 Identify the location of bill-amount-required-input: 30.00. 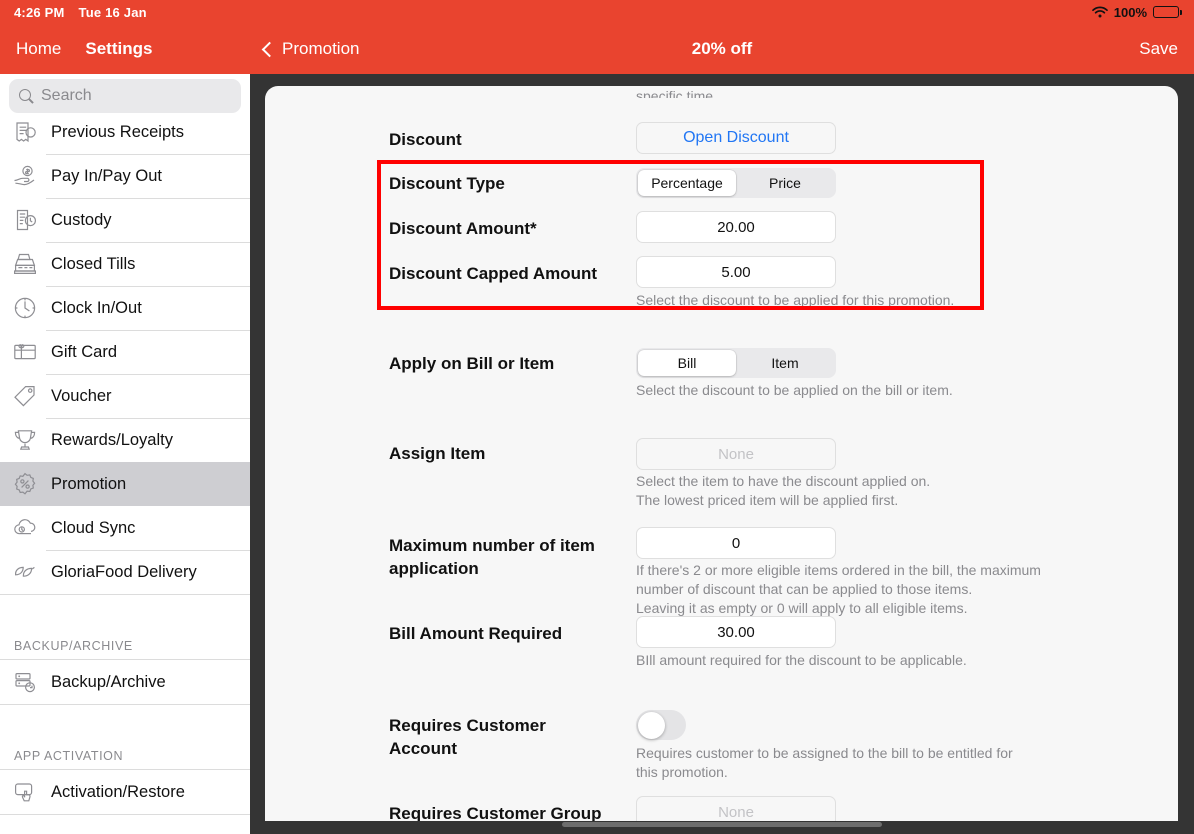
(736, 632).